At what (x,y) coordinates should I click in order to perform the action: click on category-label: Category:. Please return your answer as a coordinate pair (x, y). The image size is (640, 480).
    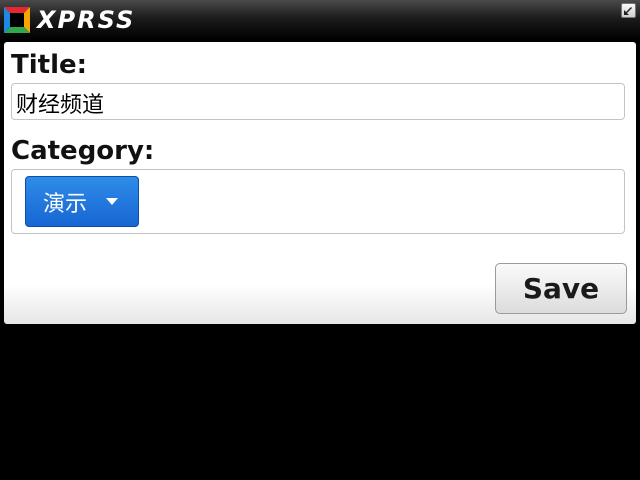
    Looking at the image, I should click on (83, 151).